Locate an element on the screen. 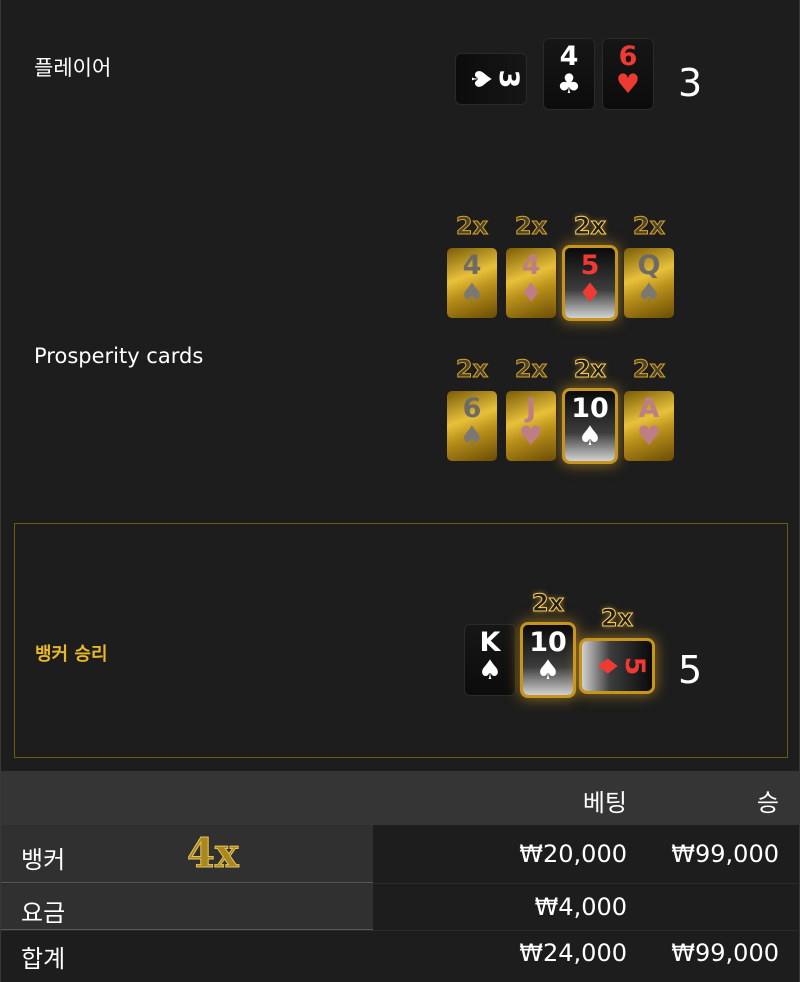 Image resolution: width=800 pixels, height=982 pixels. player-card-3: 6 ♥ is located at coordinates (628, 74).